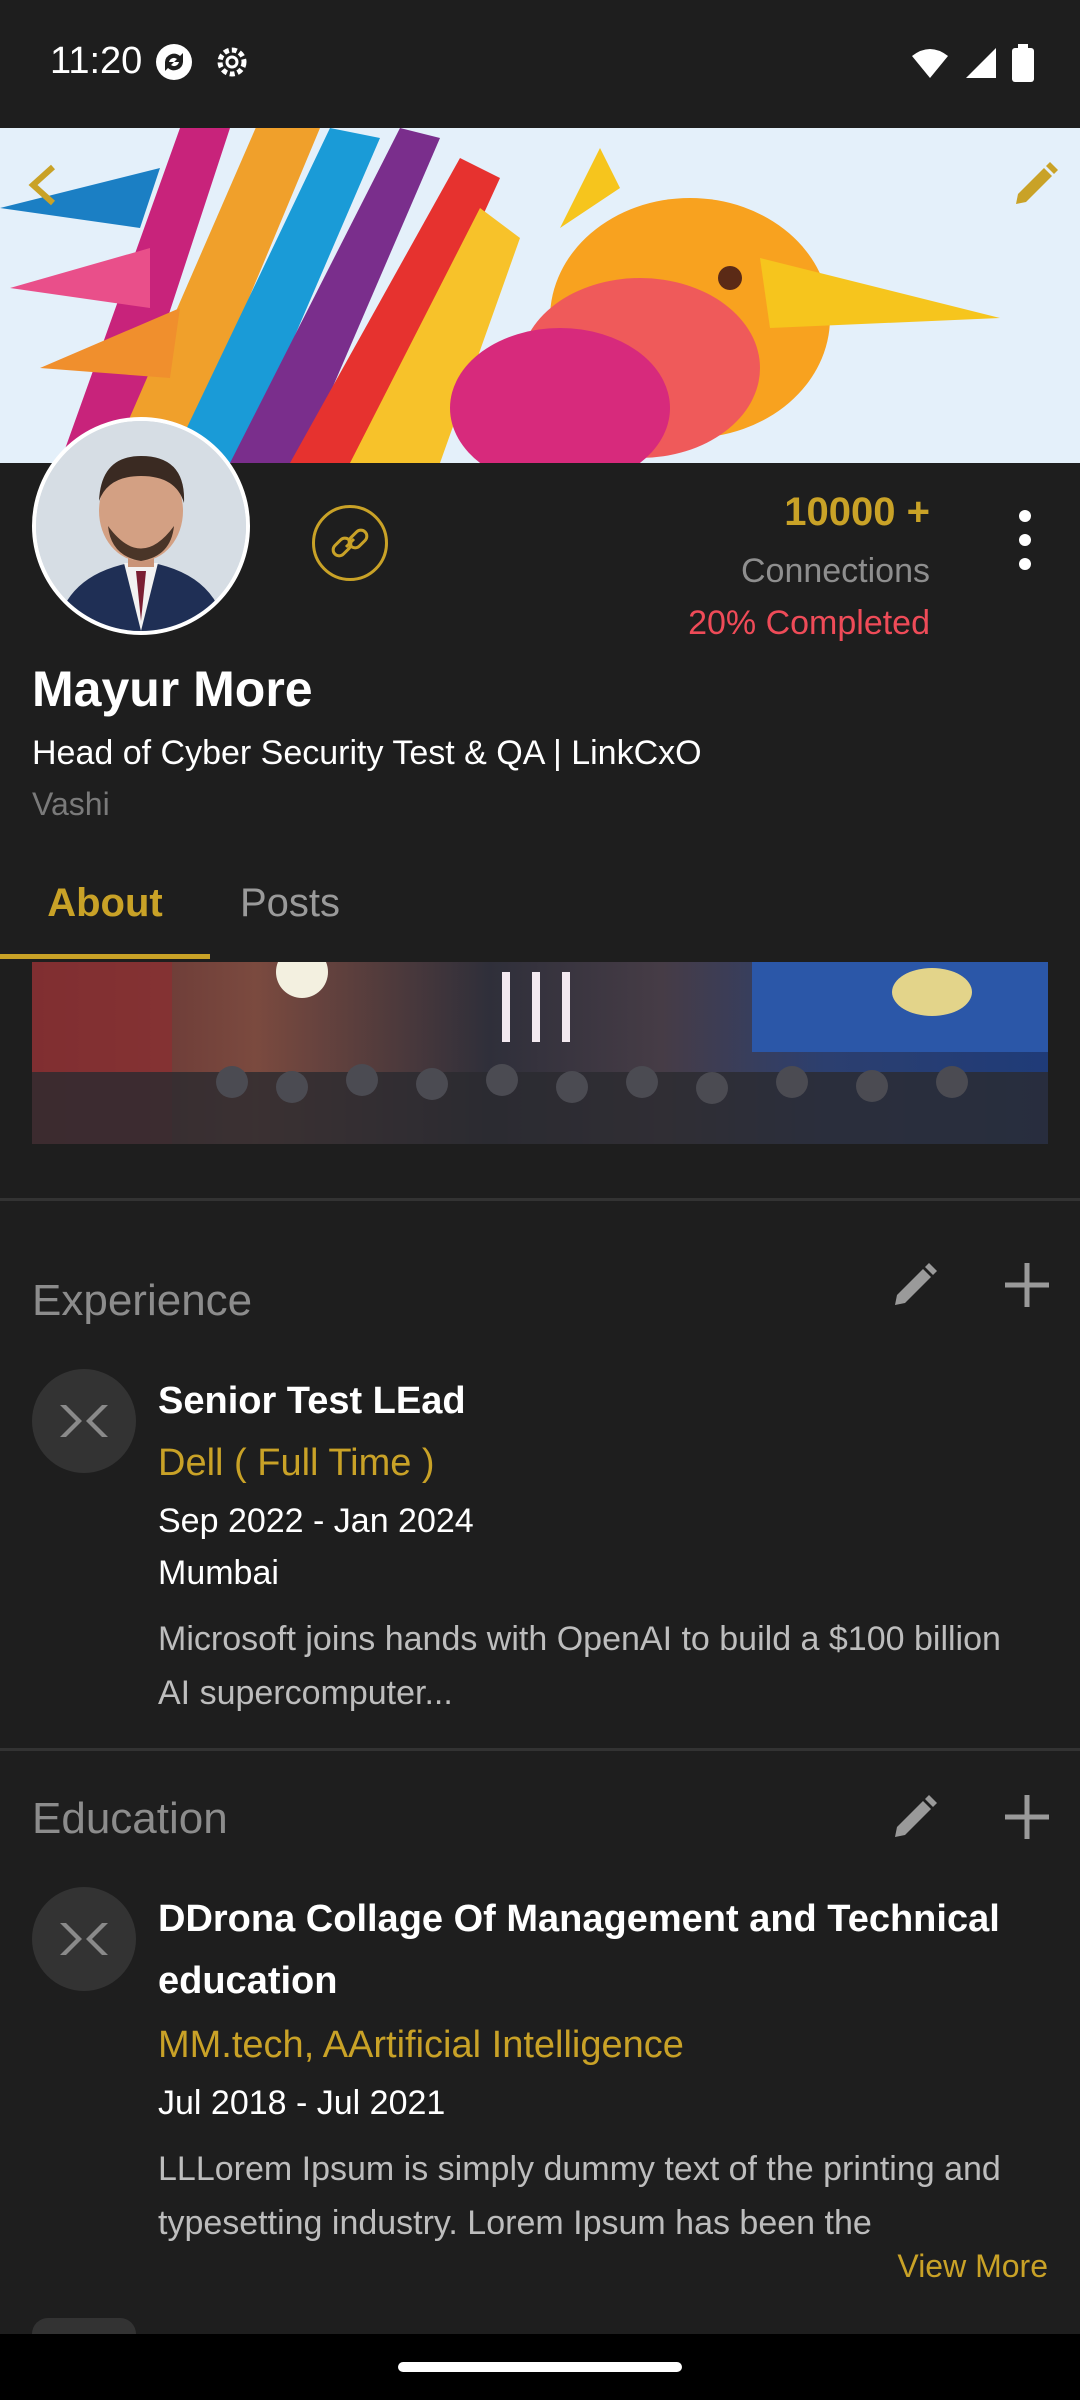 Image resolution: width=1080 pixels, height=2400 pixels. Describe the element at coordinates (290, 903) in the screenshot. I see `tab-posts: Posts` at that location.